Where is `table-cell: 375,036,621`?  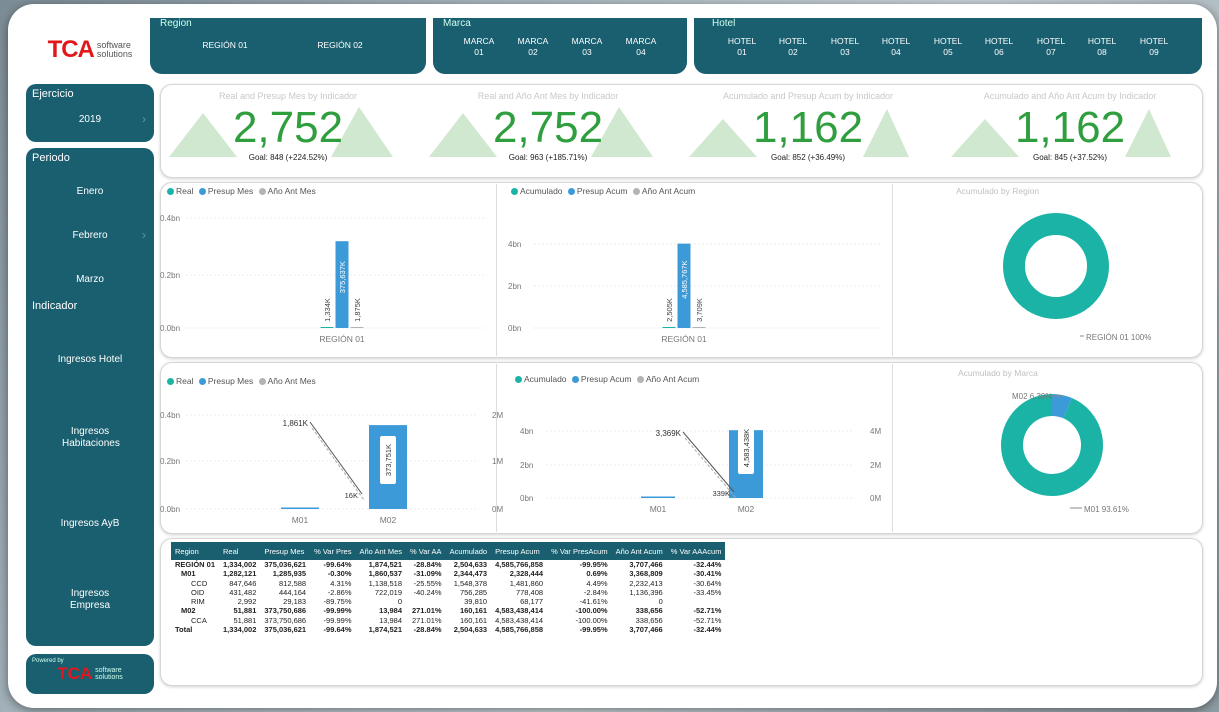
table-cell: 375,036,621 is located at coordinates (285, 564).